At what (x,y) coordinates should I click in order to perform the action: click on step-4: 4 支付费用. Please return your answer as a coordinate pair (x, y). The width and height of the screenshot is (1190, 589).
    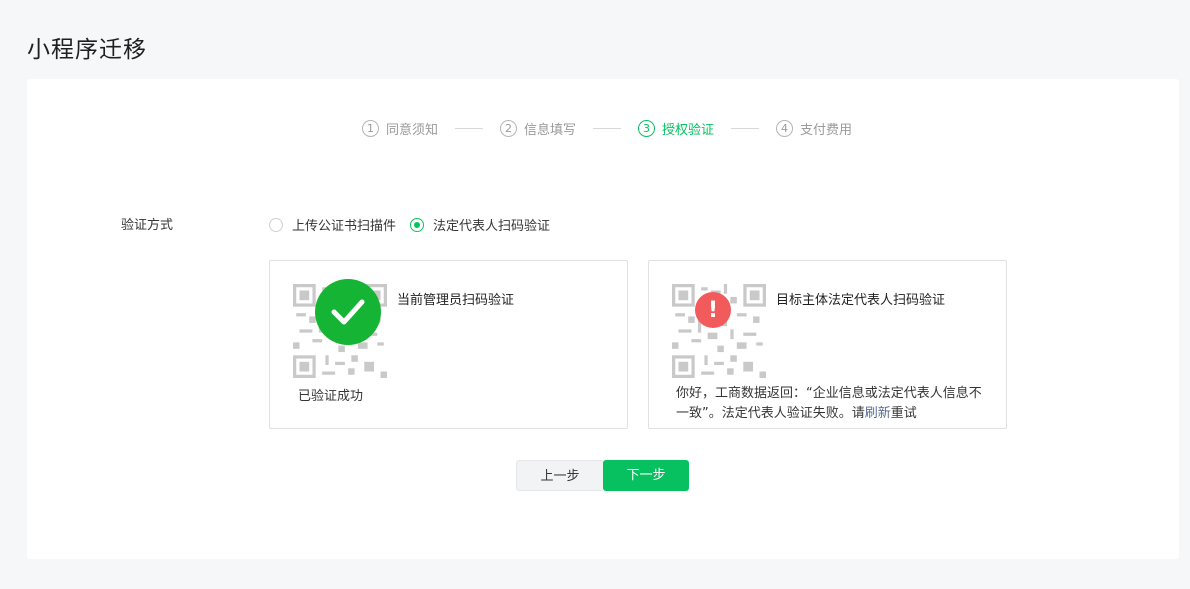
    Looking at the image, I should click on (814, 128).